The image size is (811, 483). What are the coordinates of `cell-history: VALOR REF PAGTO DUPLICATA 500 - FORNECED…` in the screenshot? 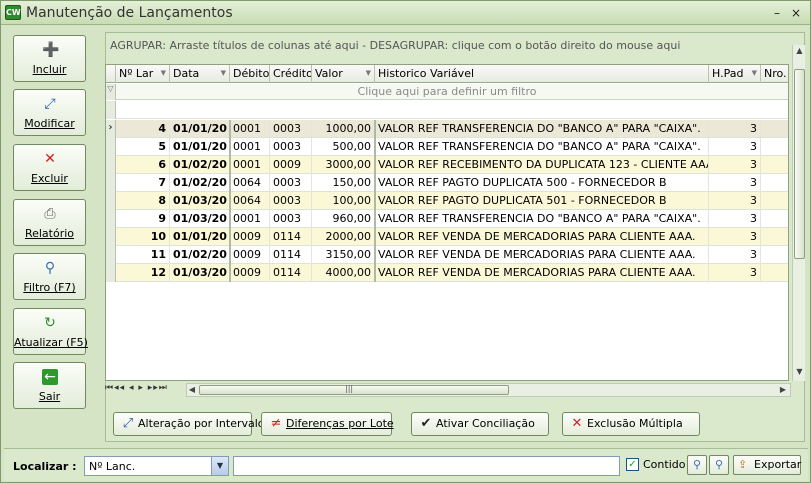 It's located at (542, 183).